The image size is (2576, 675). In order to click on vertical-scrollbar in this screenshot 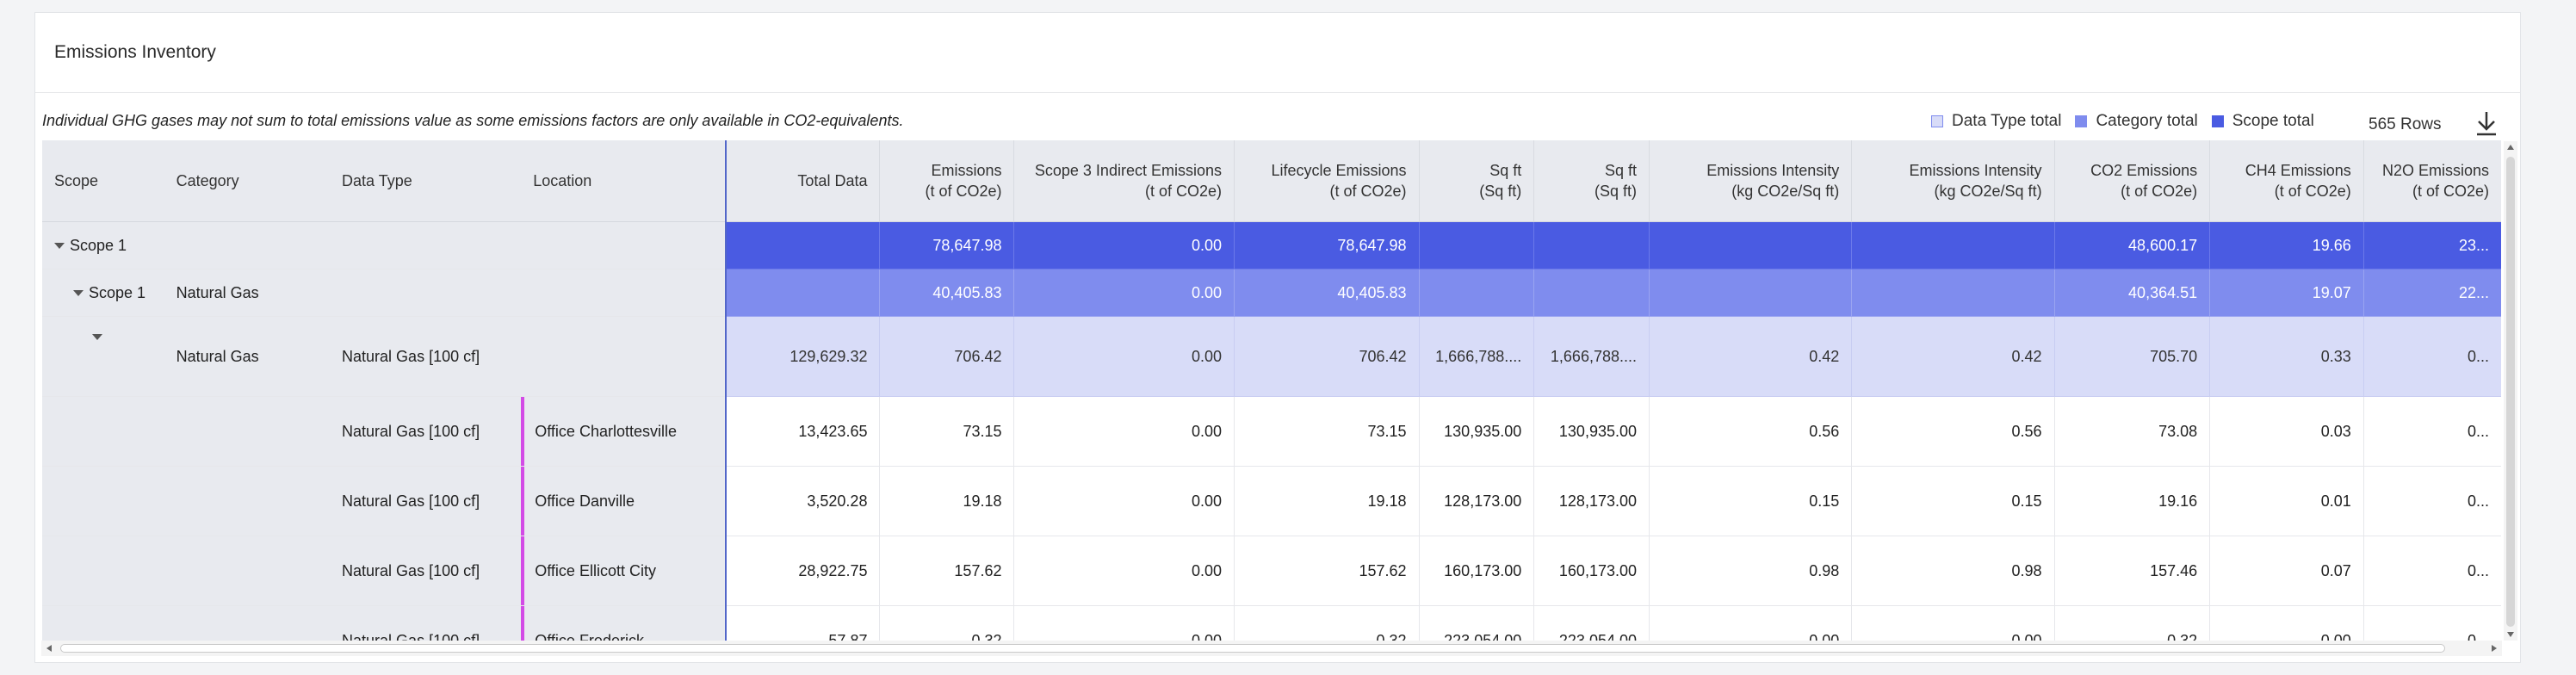, I will do `click(2511, 391)`.